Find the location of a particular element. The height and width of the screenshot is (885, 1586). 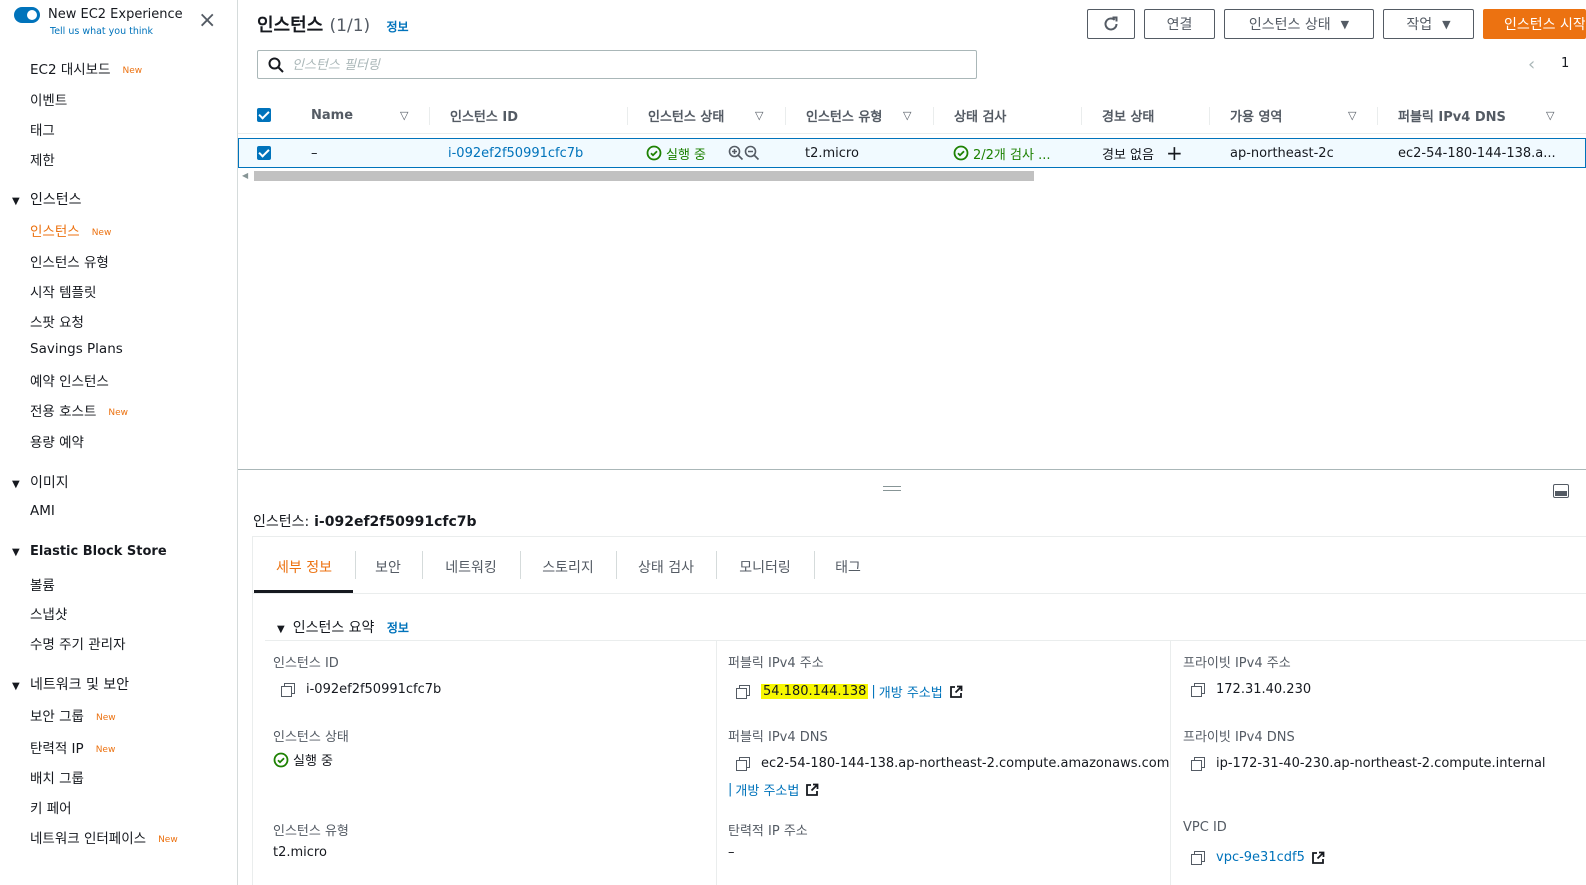

tab-tags: 태그 is located at coordinates (848, 567).